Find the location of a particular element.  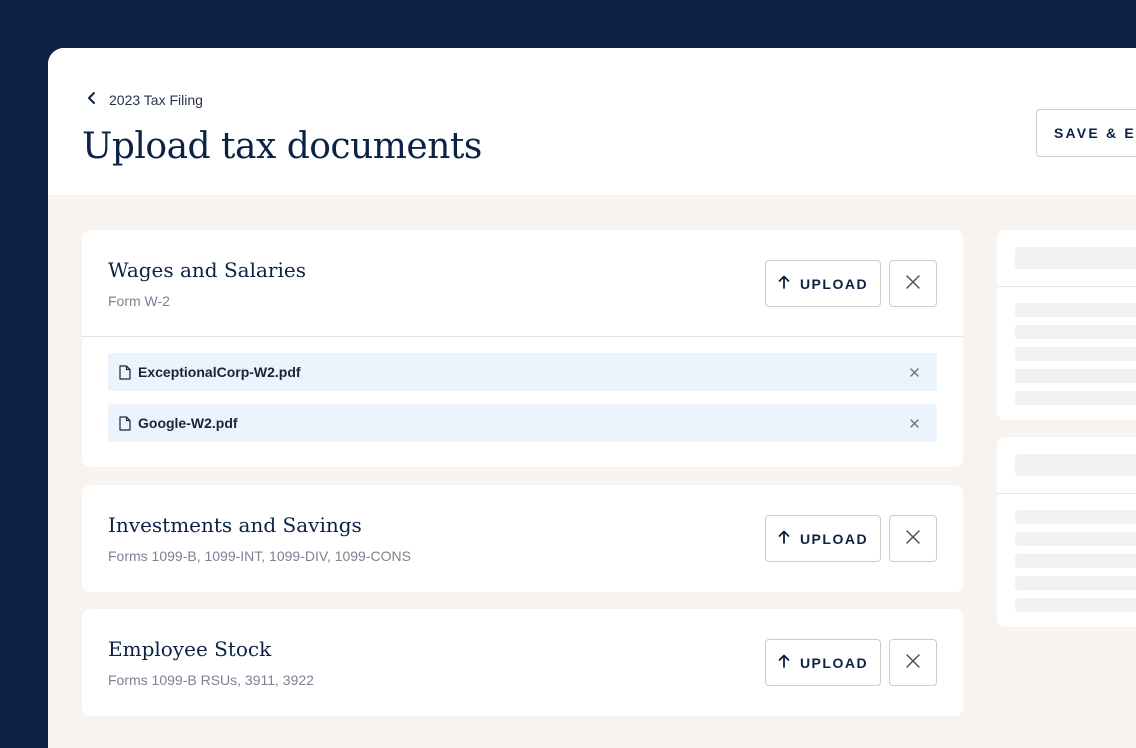

file-name: Google-W2.pdf is located at coordinates (188, 423).